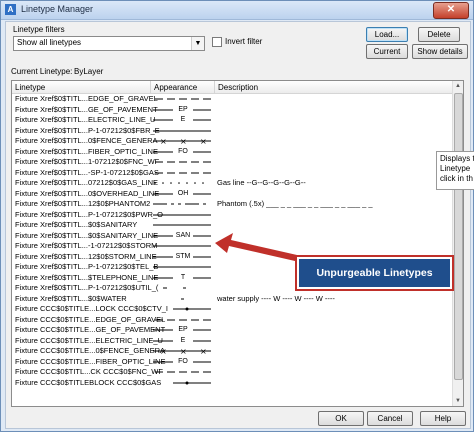 This screenshot has height=432, width=474. What do you see at coordinates (232, 351) in the screenshot?
I see `table-row: Fixture CCC$0$TITLE...0$FENCE_GENERA × × ×` at bounding box center [232, 351].